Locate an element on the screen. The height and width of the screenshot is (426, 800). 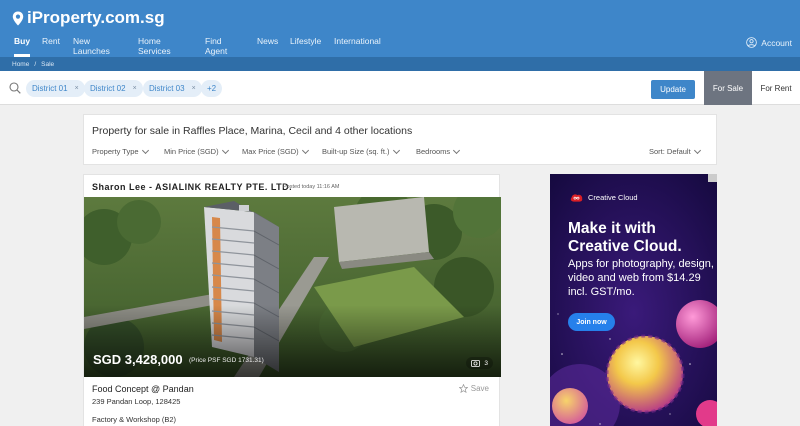
photo-count: 3 is located at coordinates (486, 363).